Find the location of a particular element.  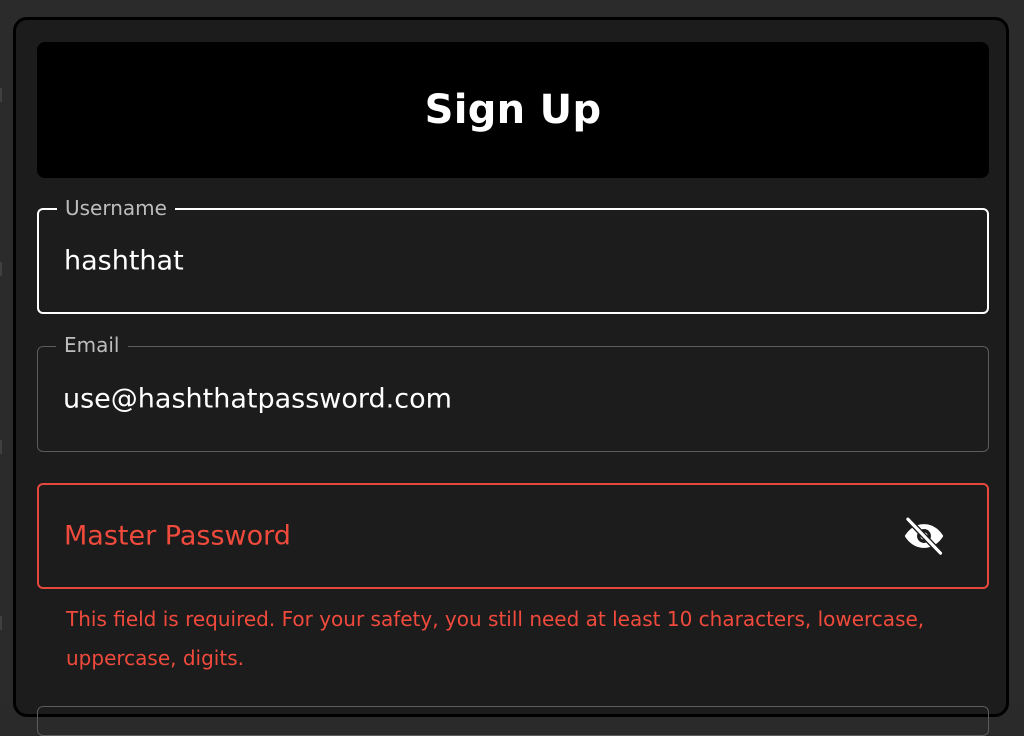

eye-off-icon is located at coordinates (924, 536).